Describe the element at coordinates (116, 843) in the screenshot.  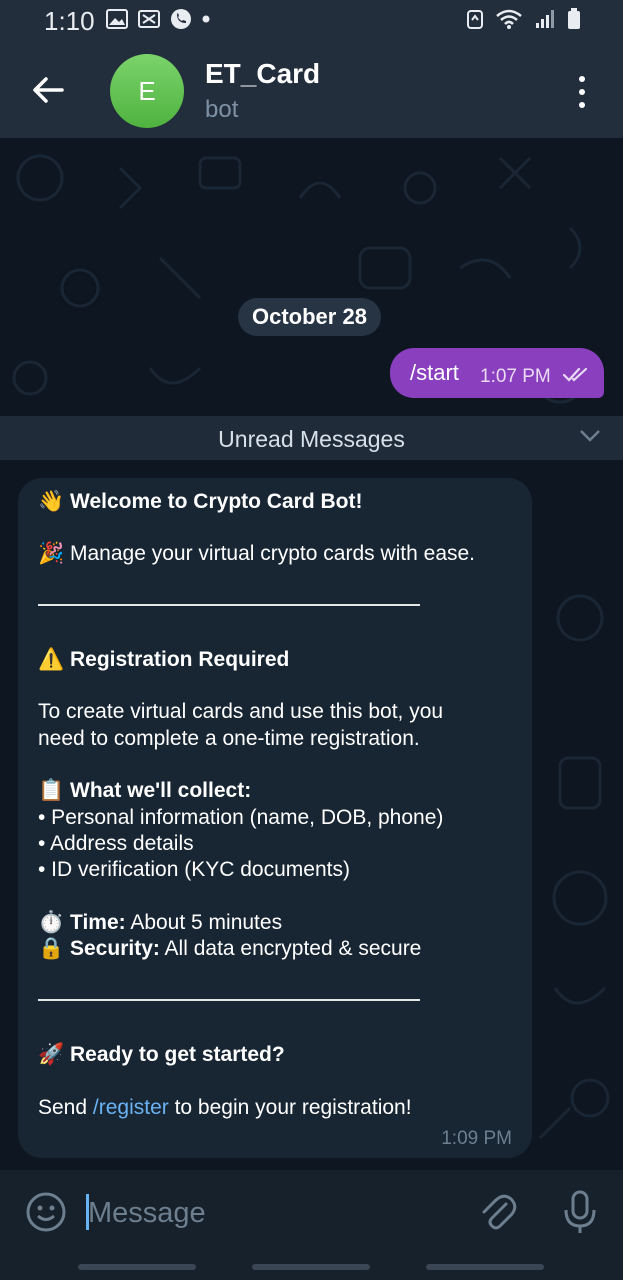
I see `collect-item-2: • Address details` at that location.